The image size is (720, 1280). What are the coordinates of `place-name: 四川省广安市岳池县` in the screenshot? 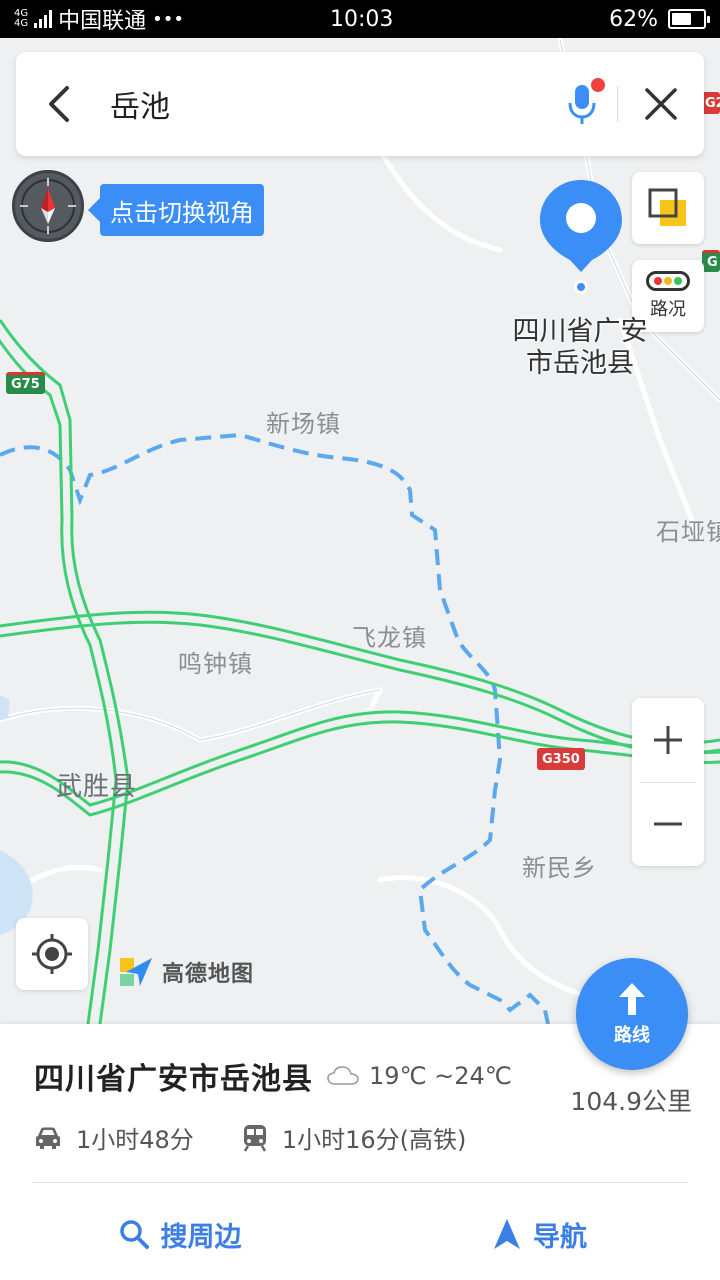 It's located at (173, 1079).